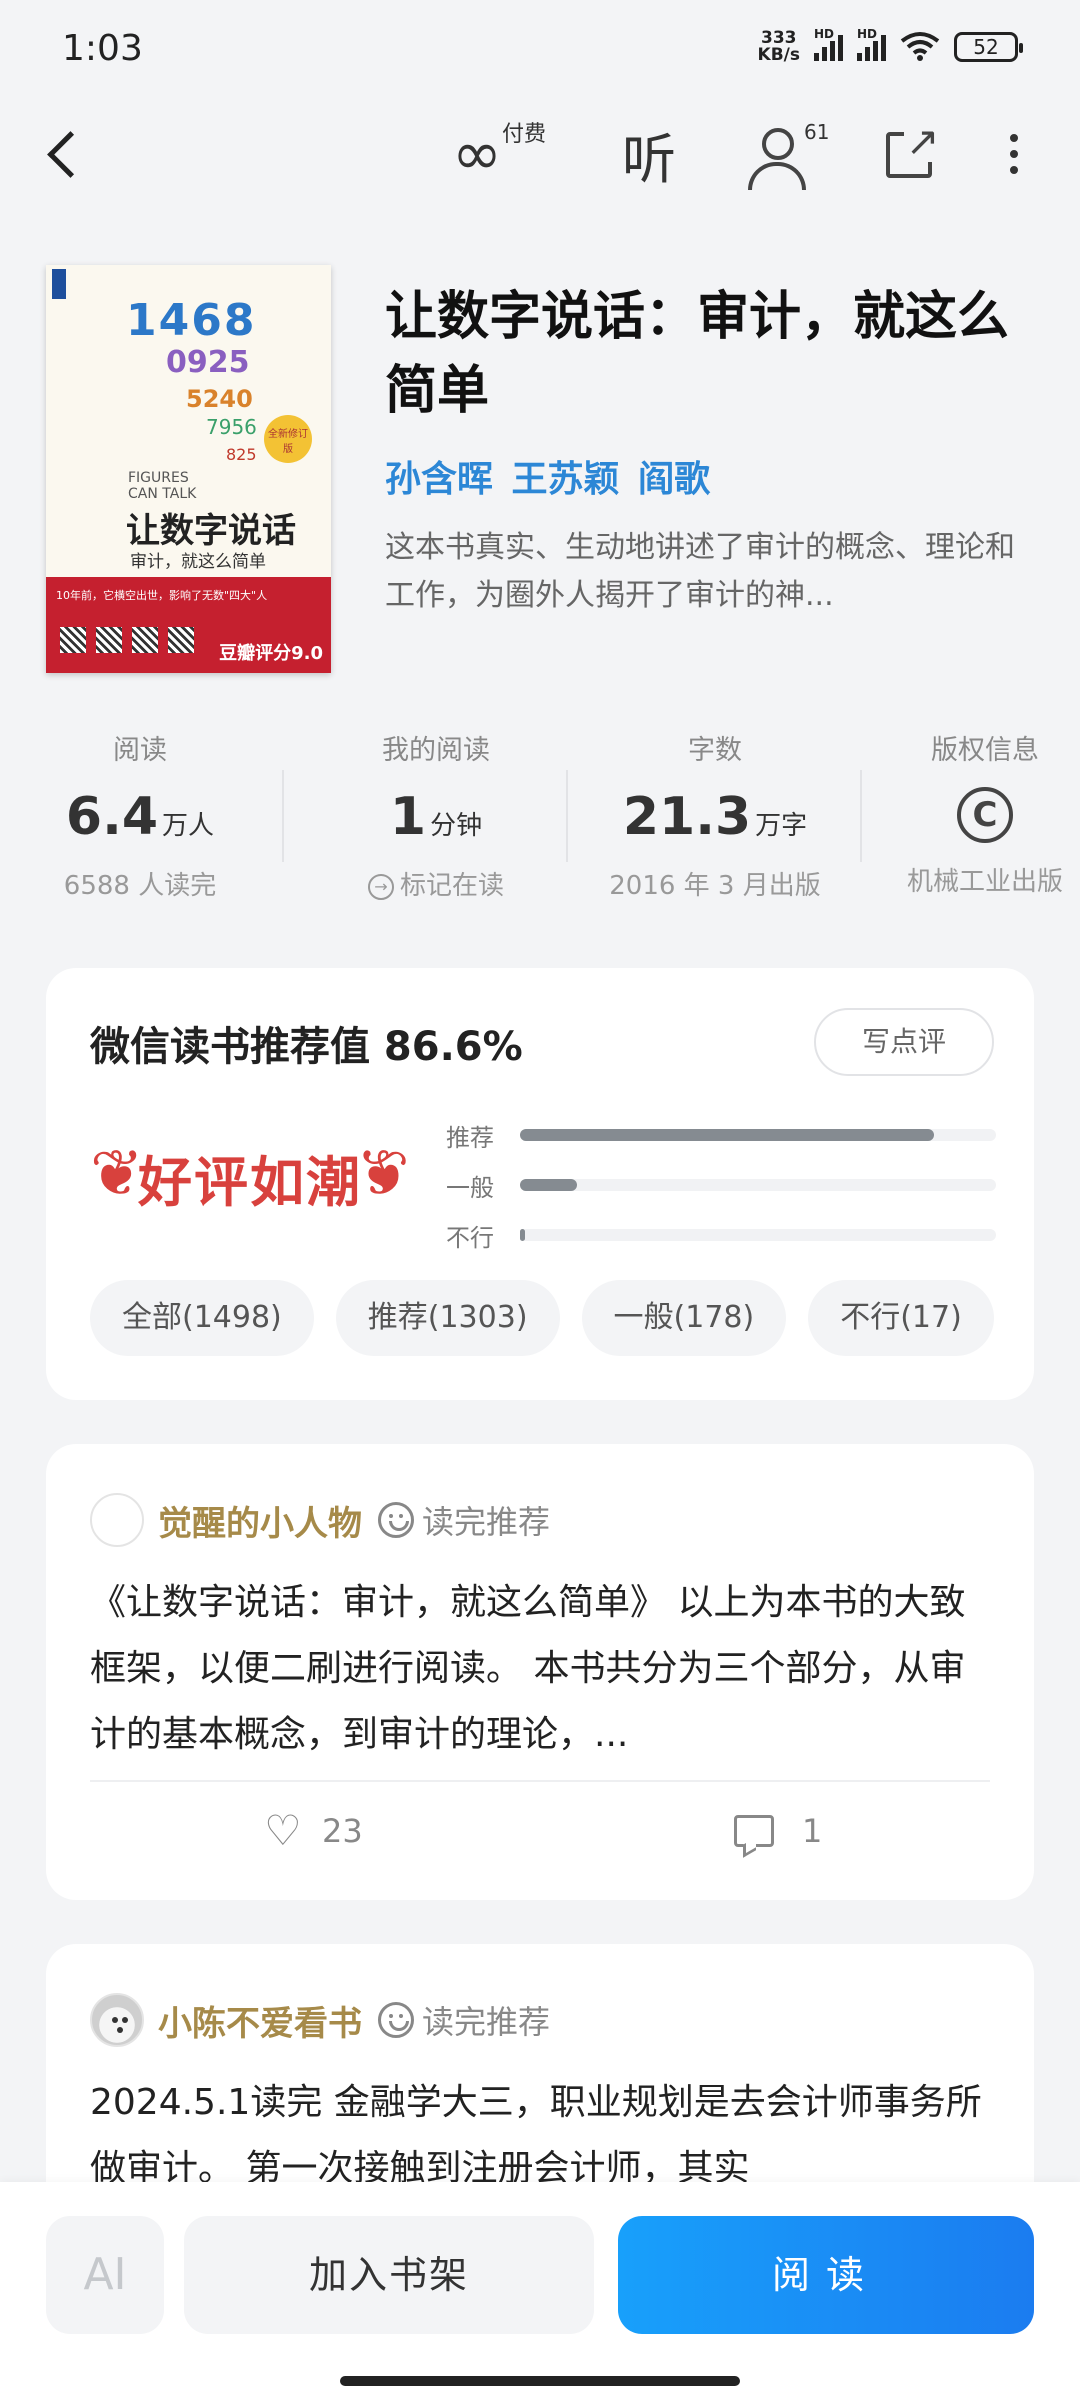  What do you see at coordinates (198, 562) in the screenshot?
I see `cover-subtitle: 审计，就这么简单` at bounding box center [198, 562].